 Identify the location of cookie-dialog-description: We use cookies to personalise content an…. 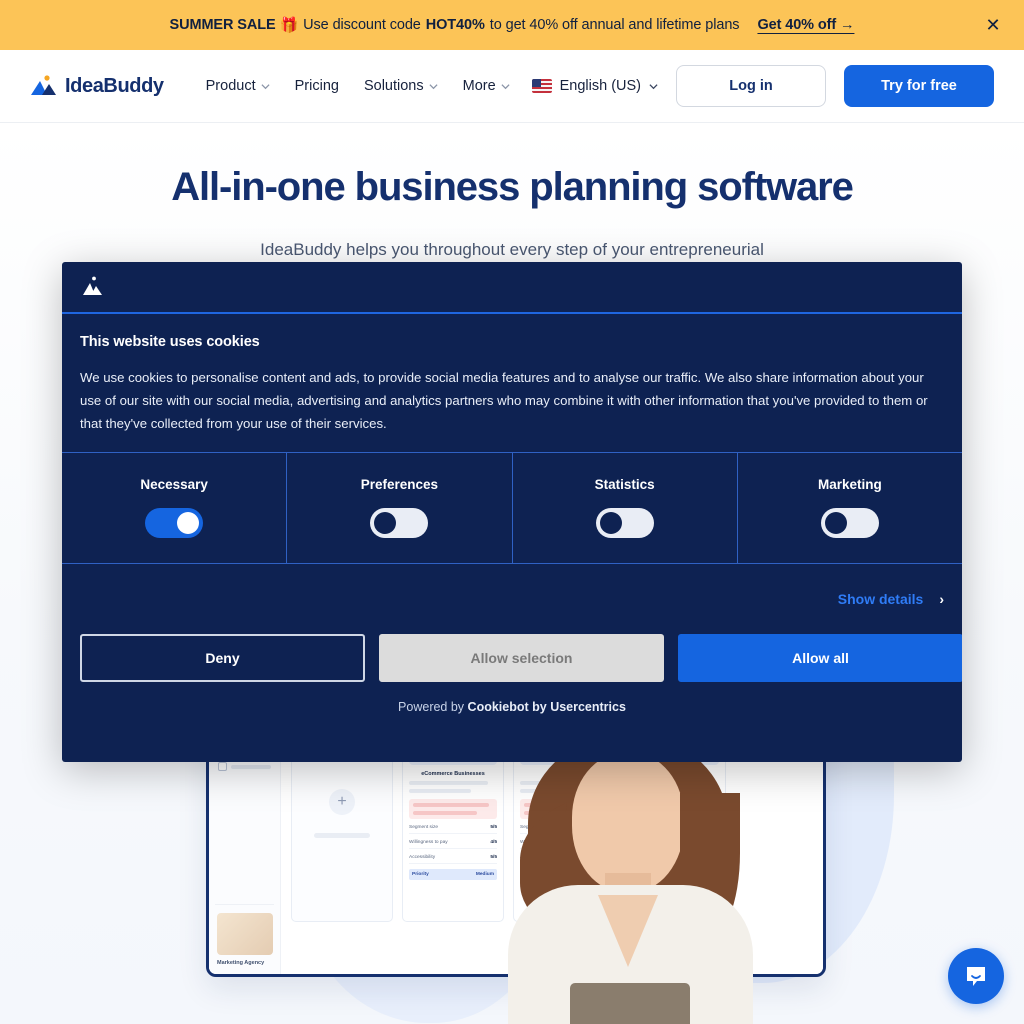
(504, 401).